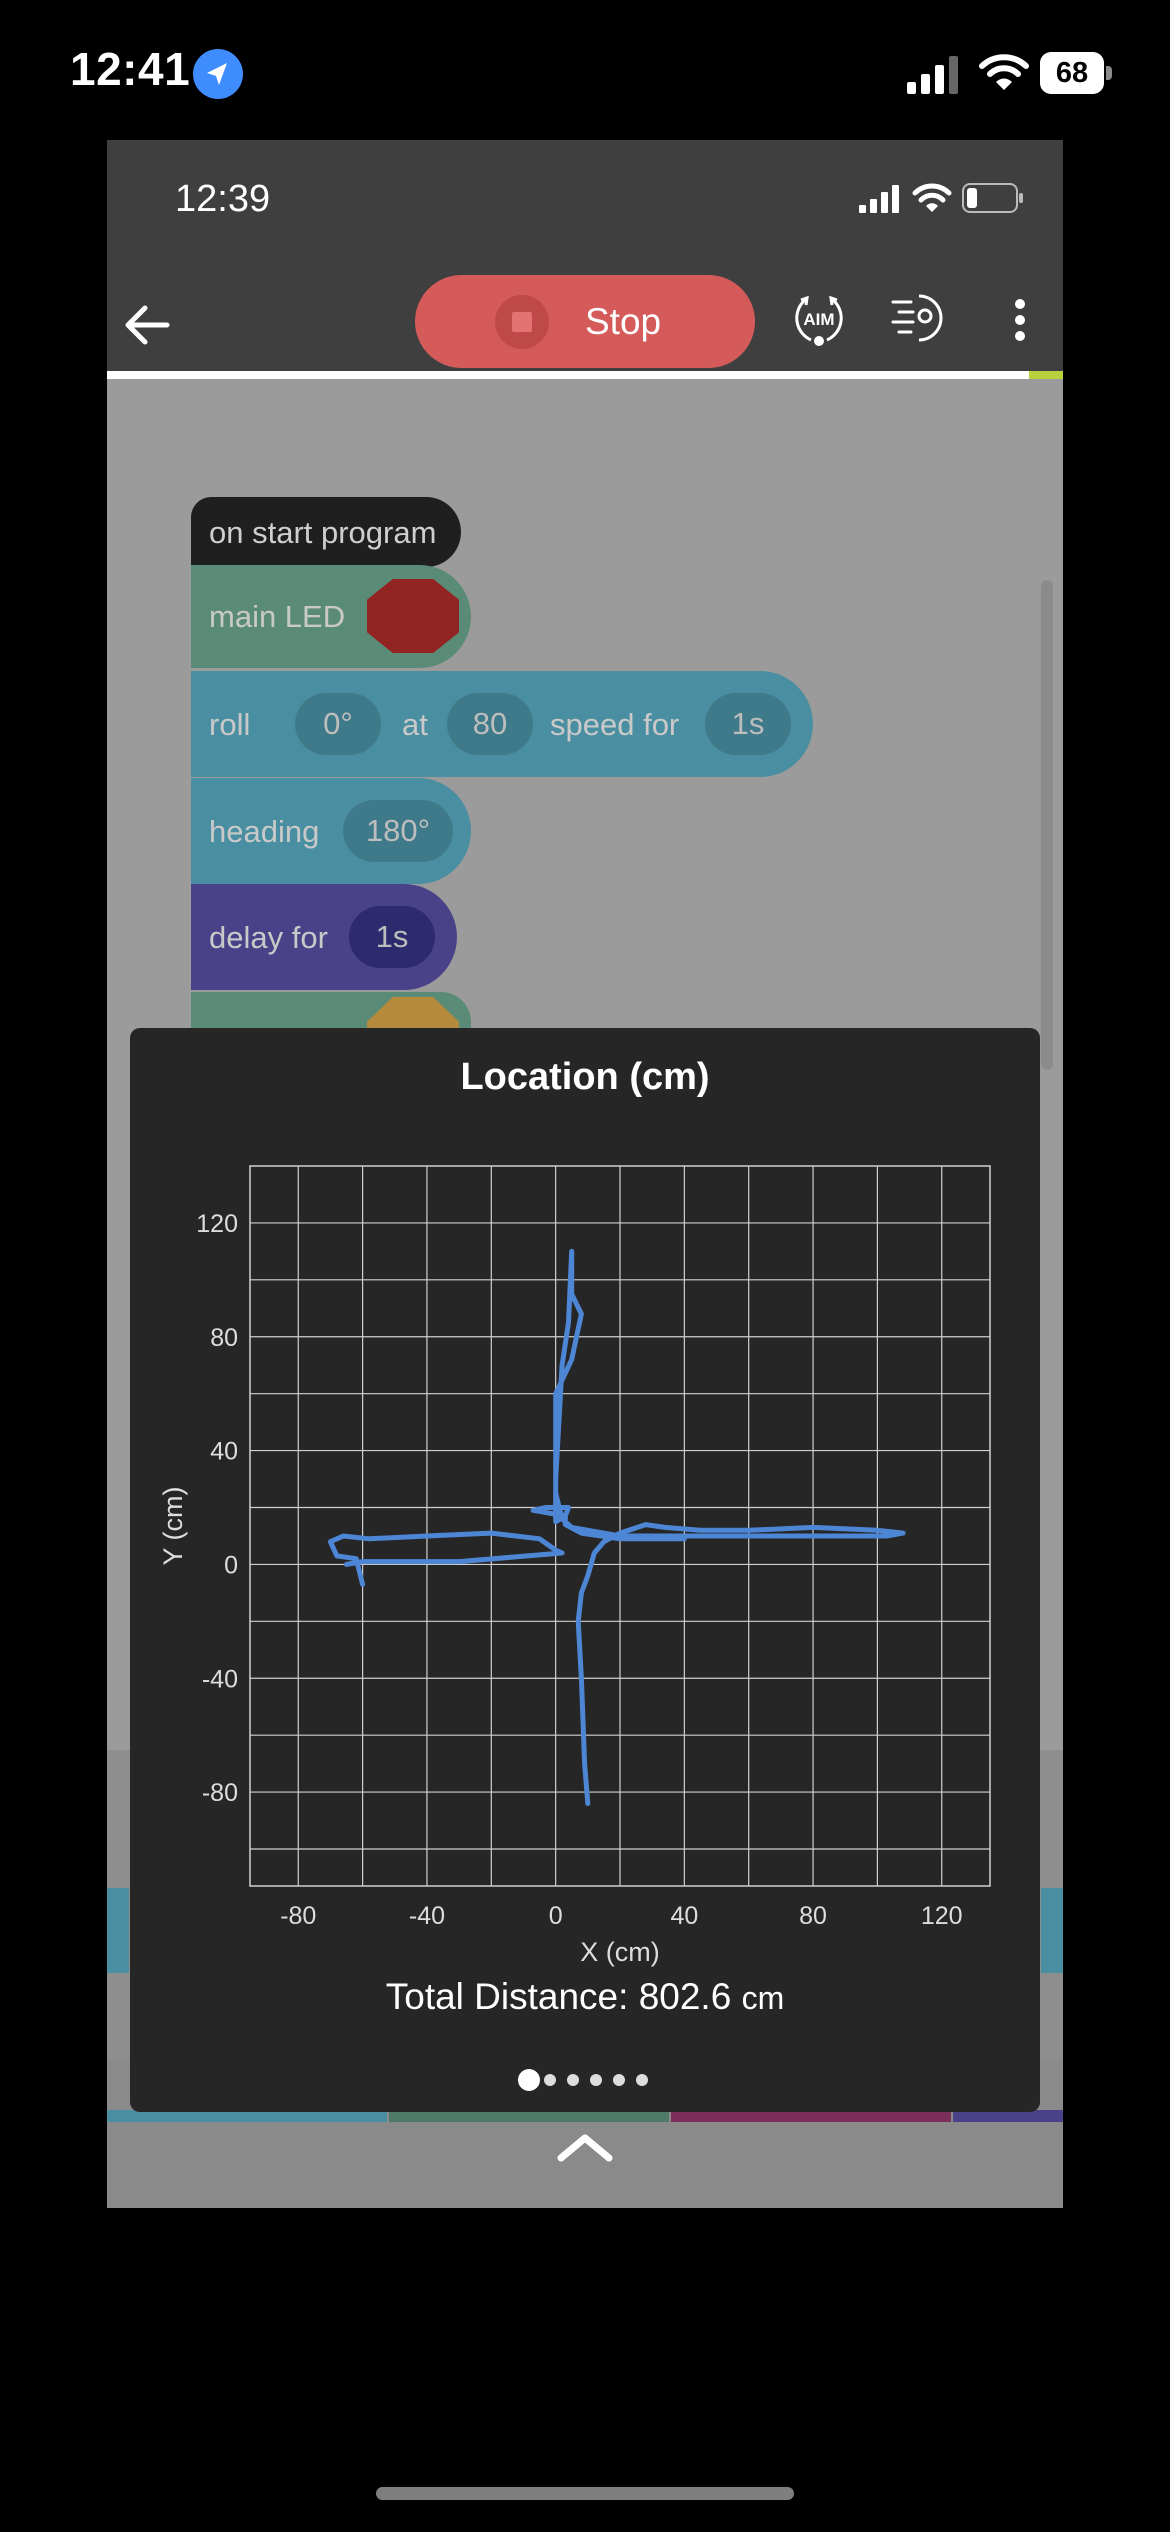 The image size is (1170, 2532). Describe the element at coordinates (217, 1224) in the screenshot. I see `y-tick-label: 120` at that location.